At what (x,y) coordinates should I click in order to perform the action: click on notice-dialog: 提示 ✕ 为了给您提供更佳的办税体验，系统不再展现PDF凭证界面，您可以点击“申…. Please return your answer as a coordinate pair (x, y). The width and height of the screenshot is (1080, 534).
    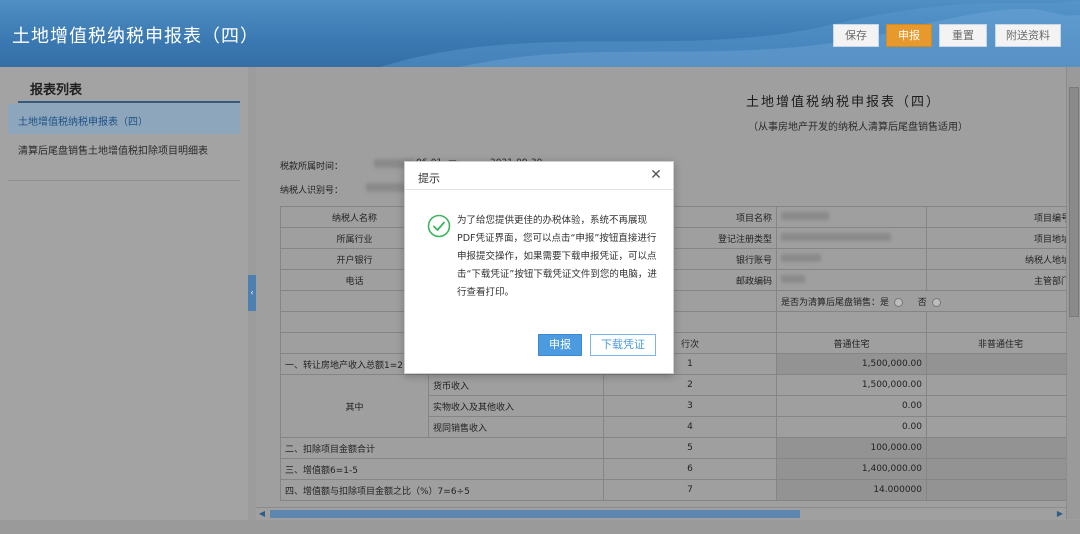
    Looking at the image, I should click on (539, 267).